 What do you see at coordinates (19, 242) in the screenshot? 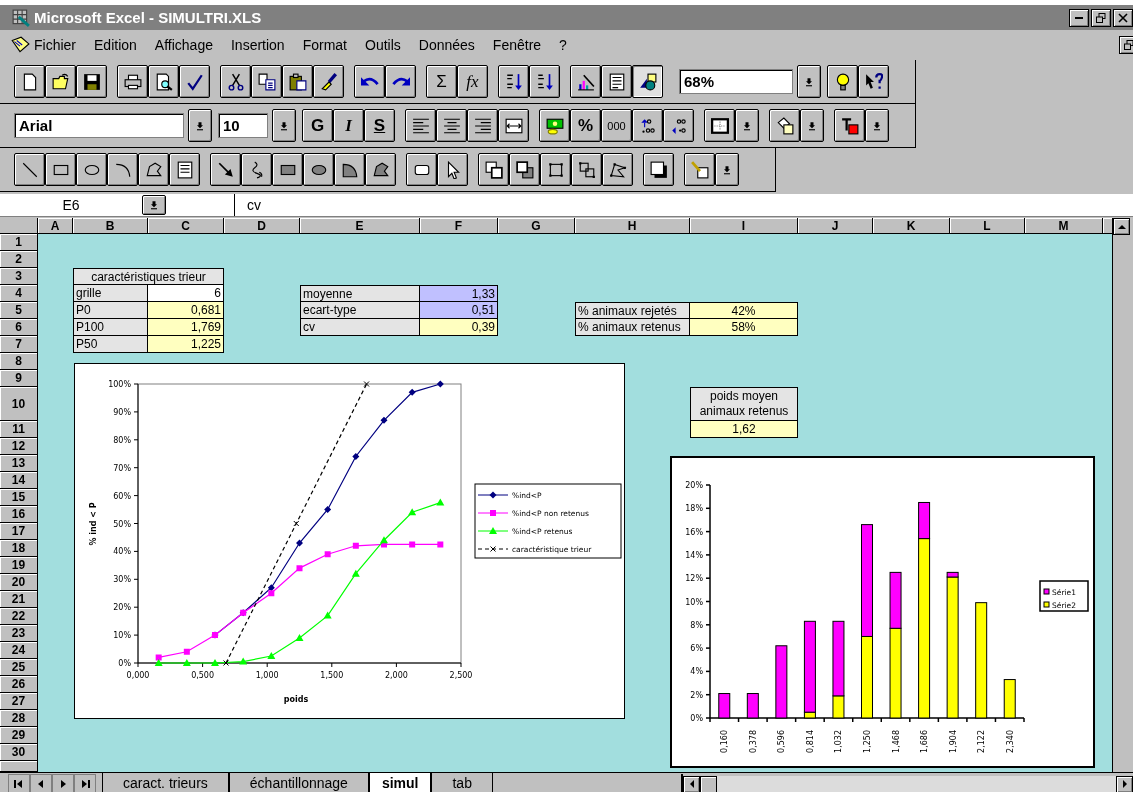
I see `row-header: 1` at bounding box center [19, 242].